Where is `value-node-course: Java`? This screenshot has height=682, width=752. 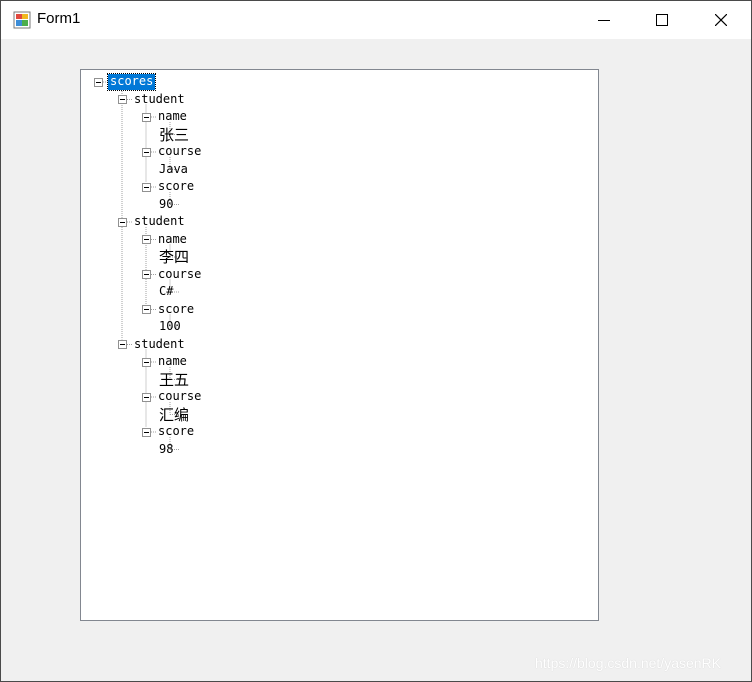 value-node-course: Java is located at coordinates (173, 170).